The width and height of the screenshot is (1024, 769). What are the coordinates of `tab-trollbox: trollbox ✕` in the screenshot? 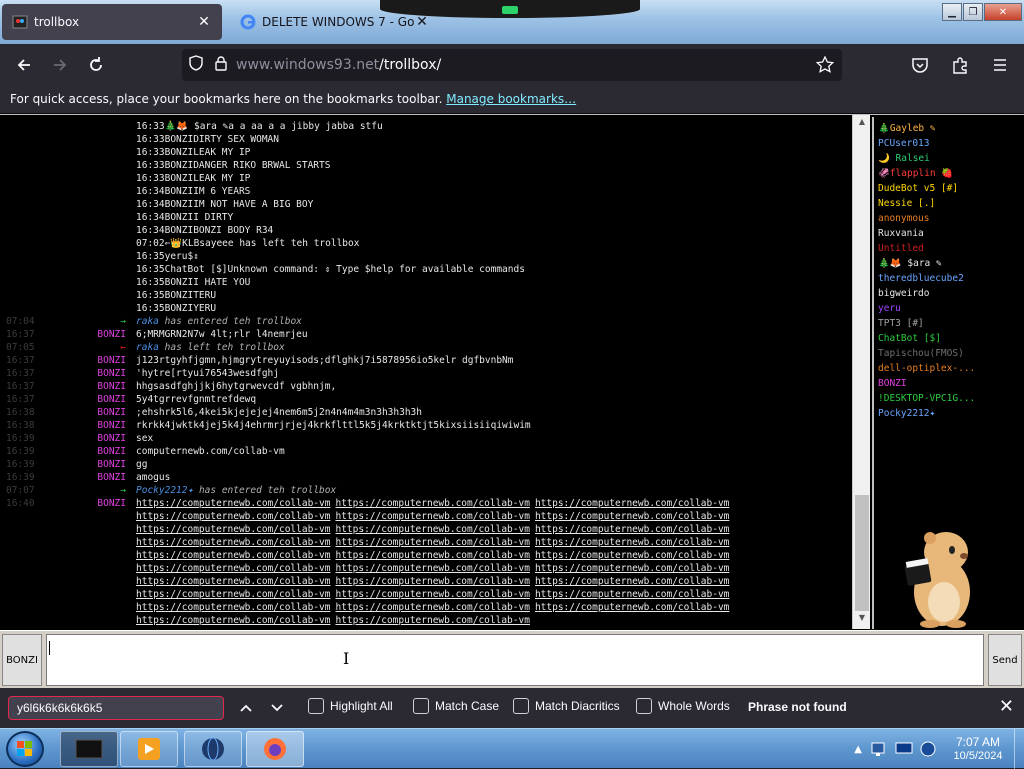 It's located at (112, 22).